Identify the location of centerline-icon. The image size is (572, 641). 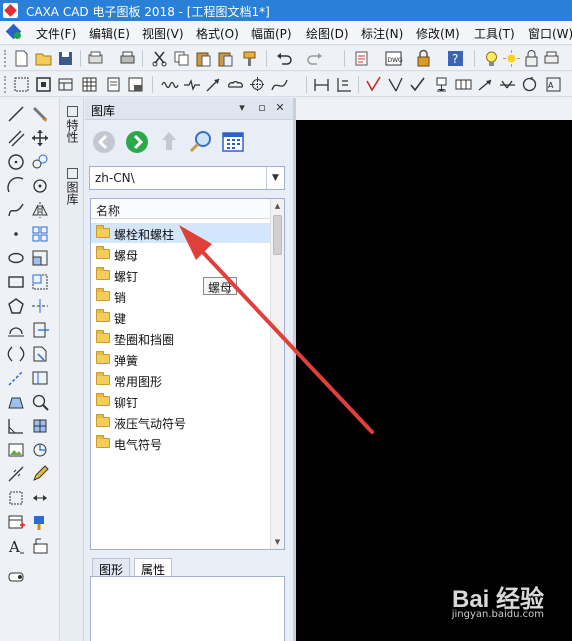
(16, 330).